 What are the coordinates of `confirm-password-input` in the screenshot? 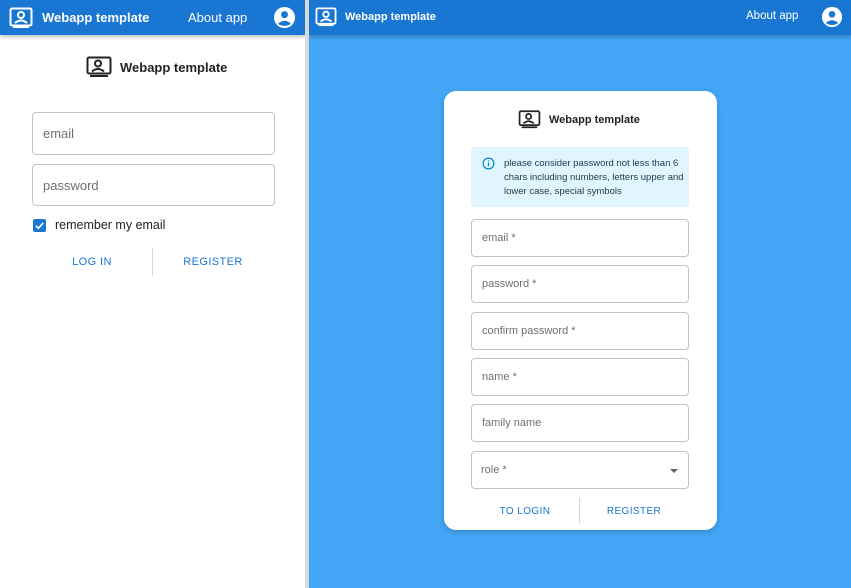 It's located at (580, 331).